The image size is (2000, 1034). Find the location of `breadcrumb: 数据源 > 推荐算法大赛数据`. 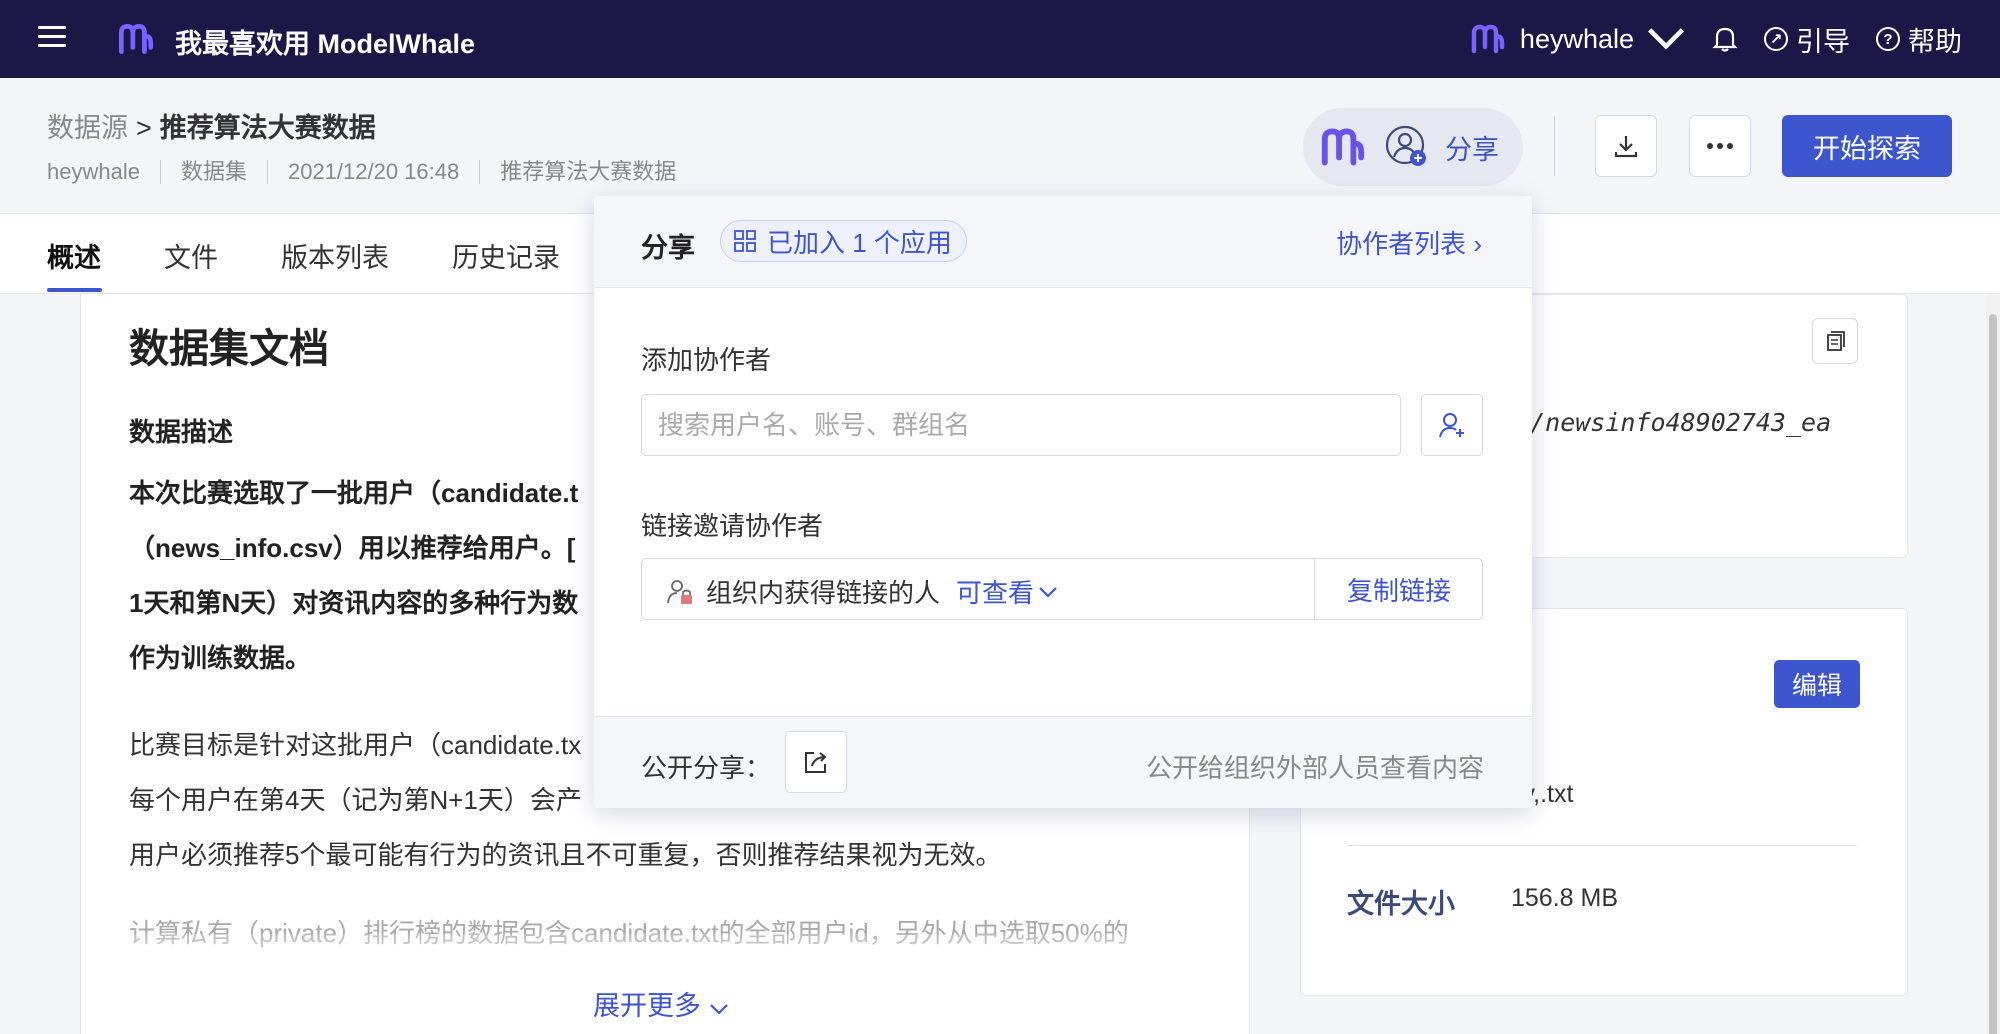

breadcrumb: 数据源 > 推荐算法大赛数据 is located at coordinates (211, 125).